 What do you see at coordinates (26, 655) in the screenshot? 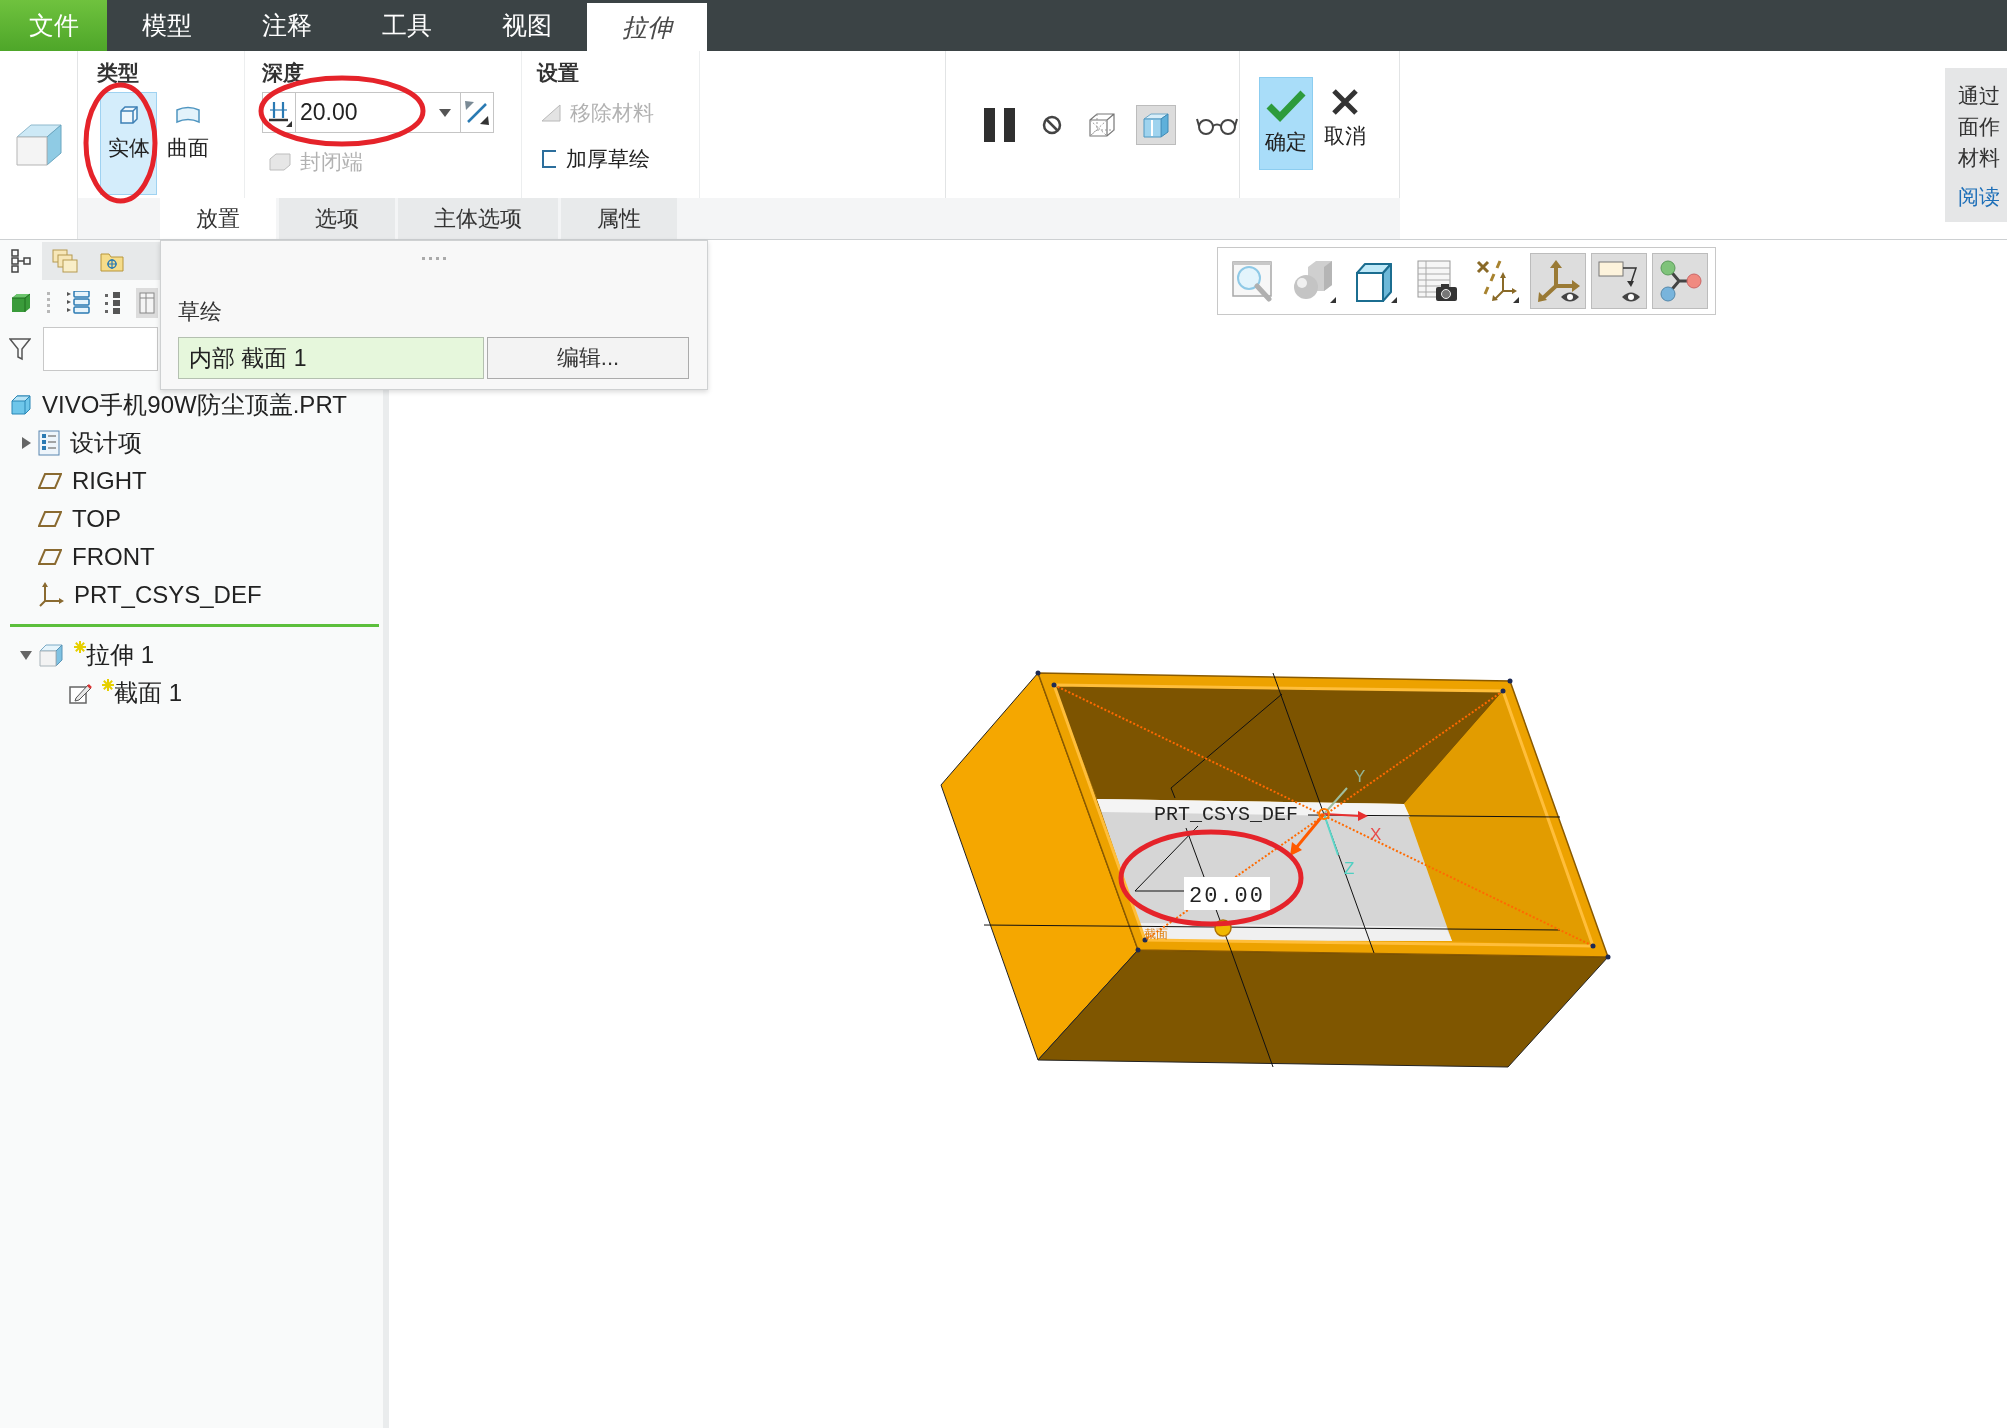
I see `caret-down-icon` at bounding box center [26, 655].